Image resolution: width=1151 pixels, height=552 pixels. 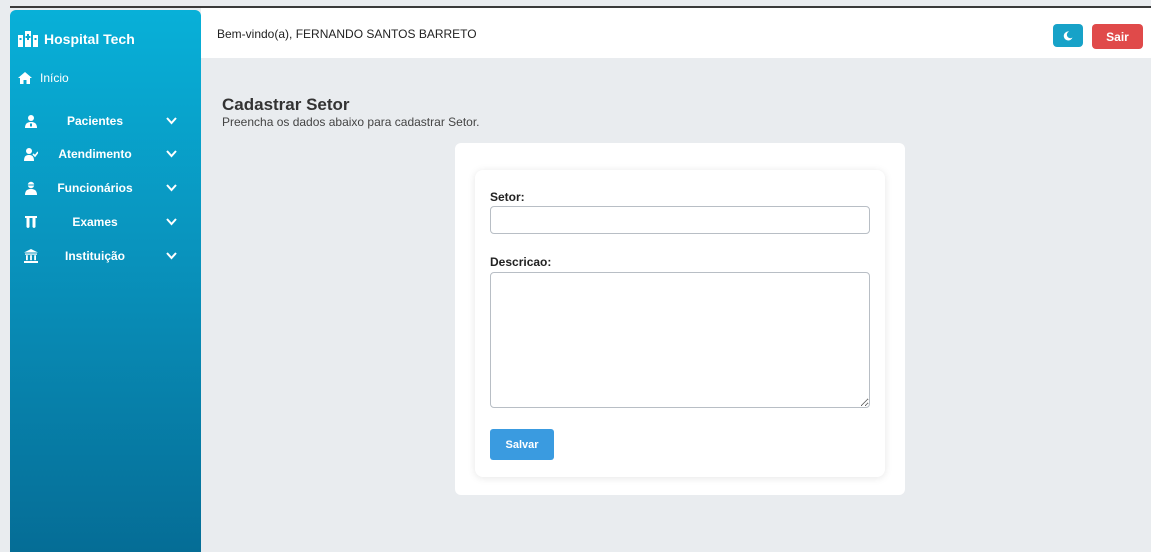 I want to click on sidebar-item-label: Instituição, so click(x=94, y=256).